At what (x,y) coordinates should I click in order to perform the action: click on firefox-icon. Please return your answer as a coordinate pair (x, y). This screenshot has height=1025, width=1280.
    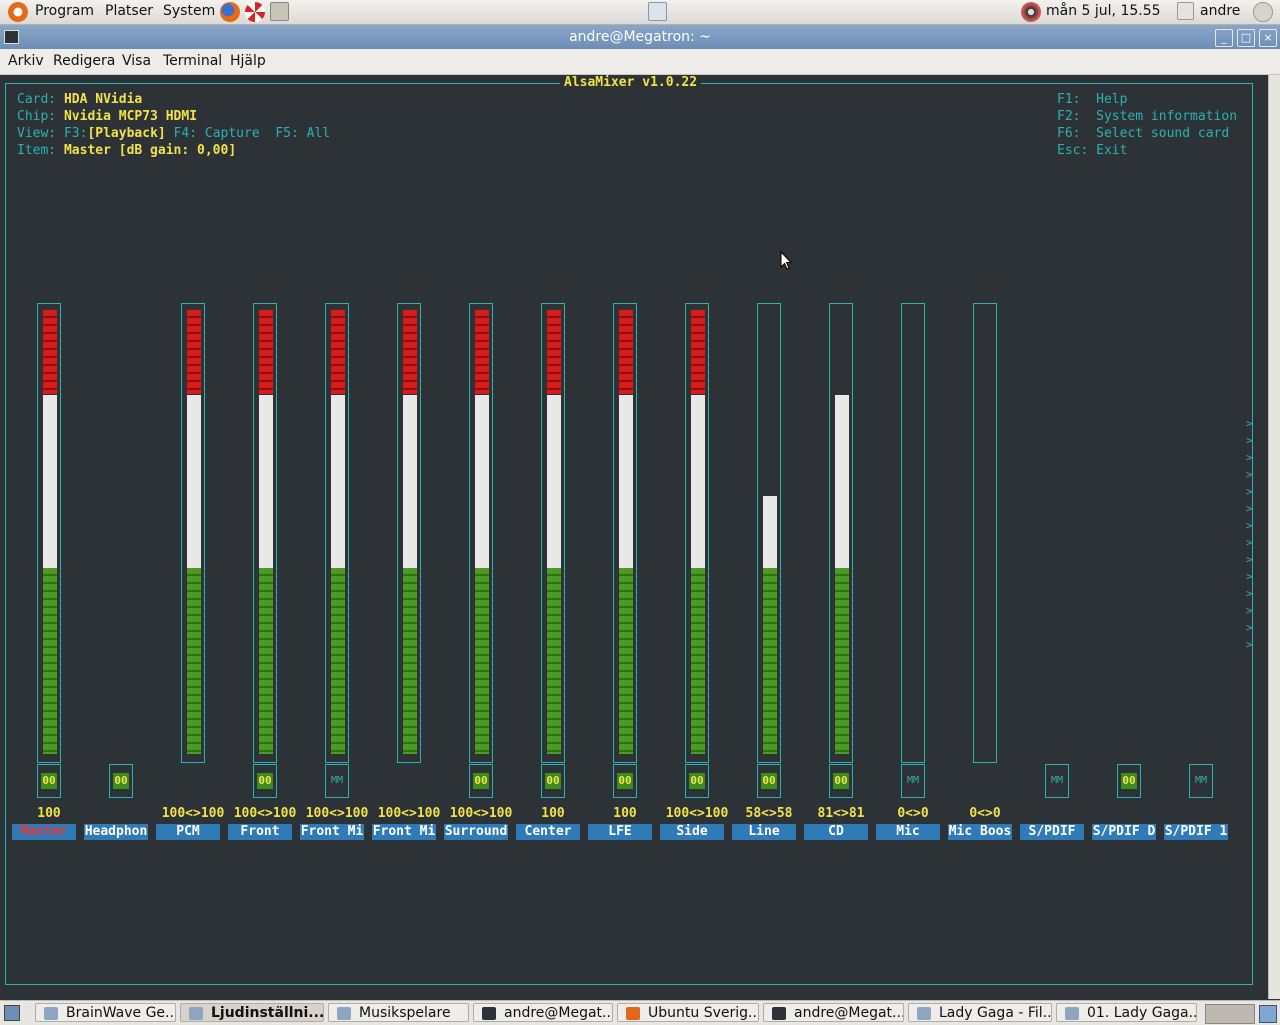
    Looking at the image, I should click on (230, 12).